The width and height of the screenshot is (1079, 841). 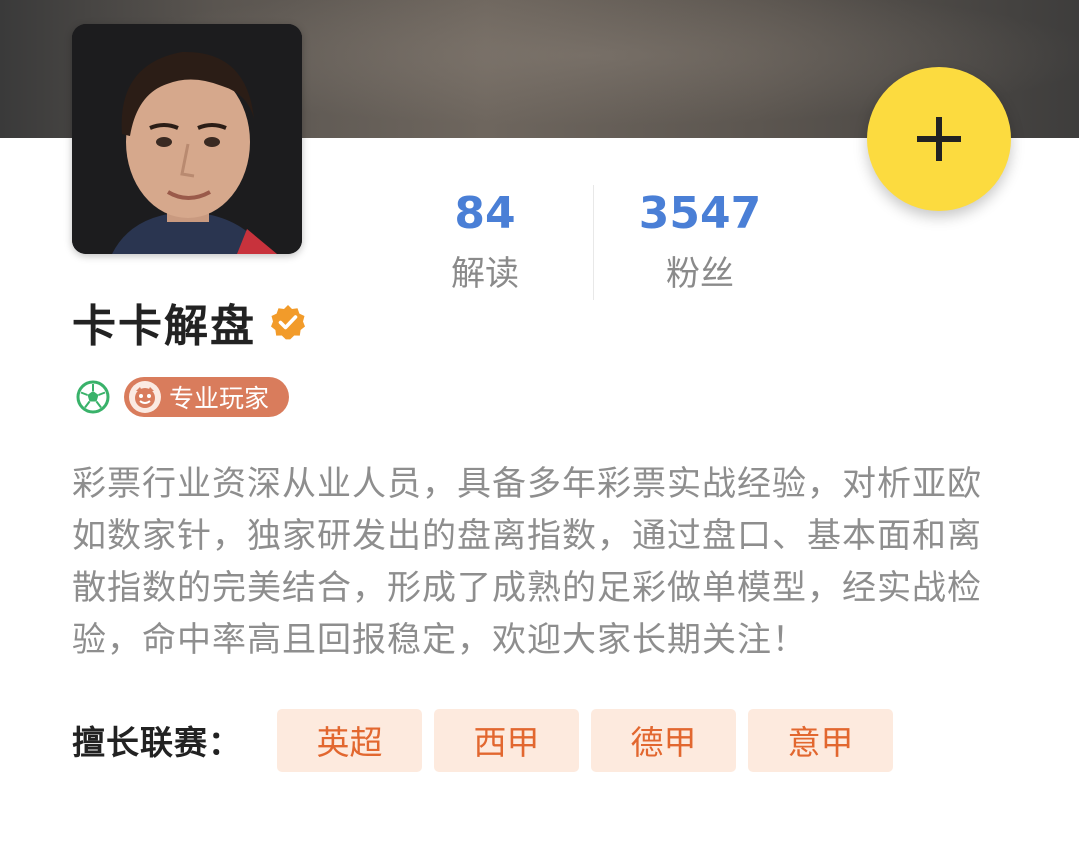 What do you see at coordinates (164, 326) in the screenshot?
I see `profile-name: 卡卡解盘` at bounding box center [164, 326].